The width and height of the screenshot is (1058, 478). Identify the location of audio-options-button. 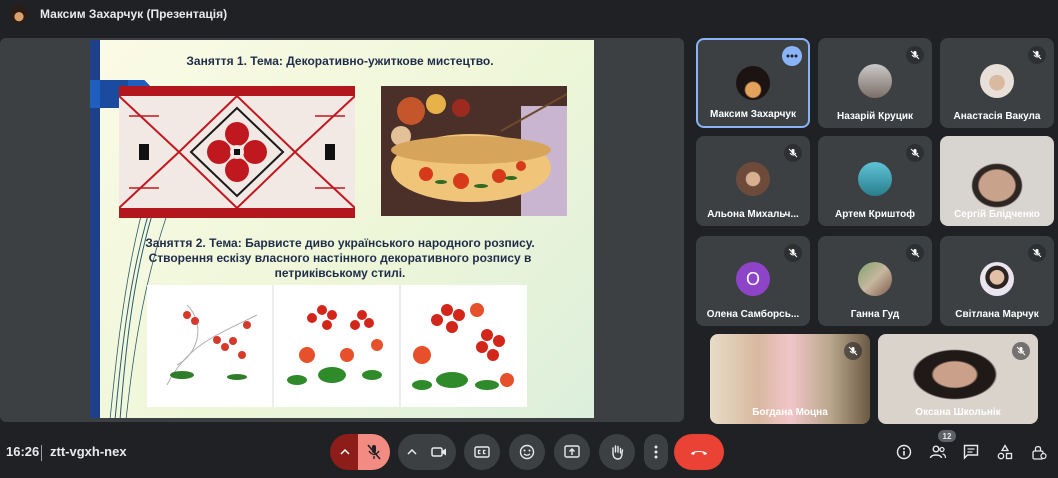
(345, 452).